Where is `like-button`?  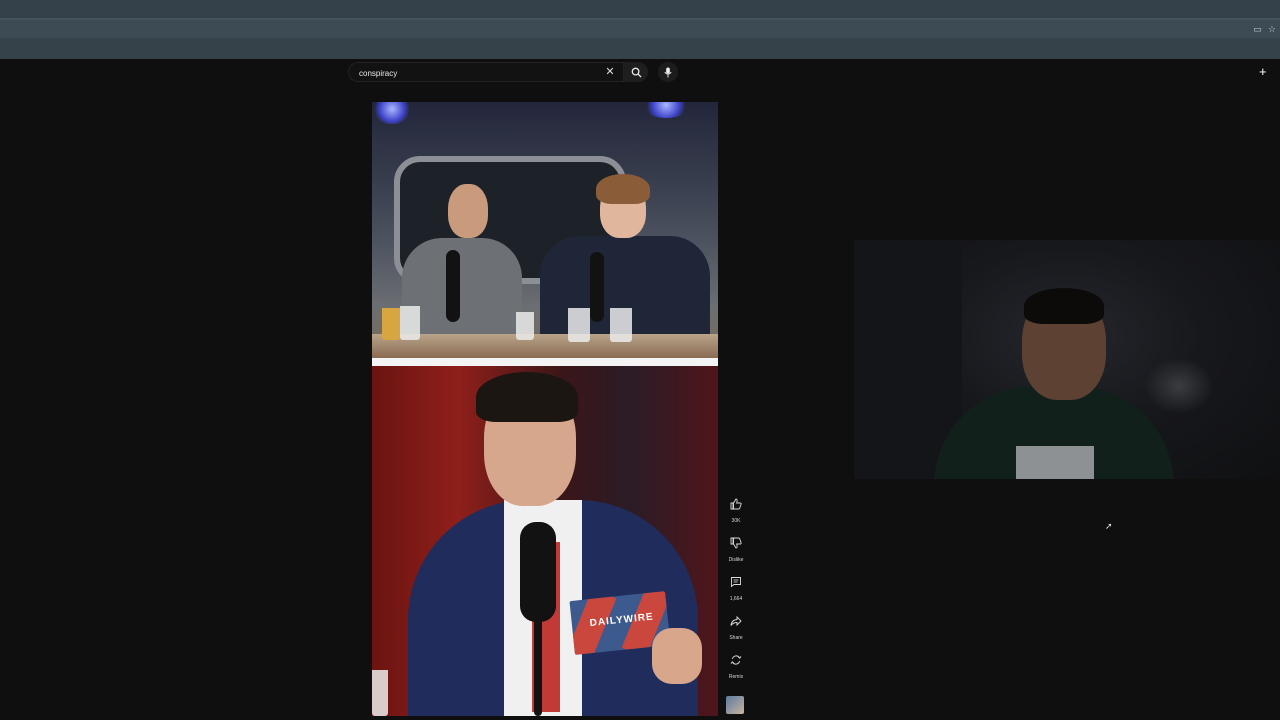 like-button is located at coordinates (736, 504).